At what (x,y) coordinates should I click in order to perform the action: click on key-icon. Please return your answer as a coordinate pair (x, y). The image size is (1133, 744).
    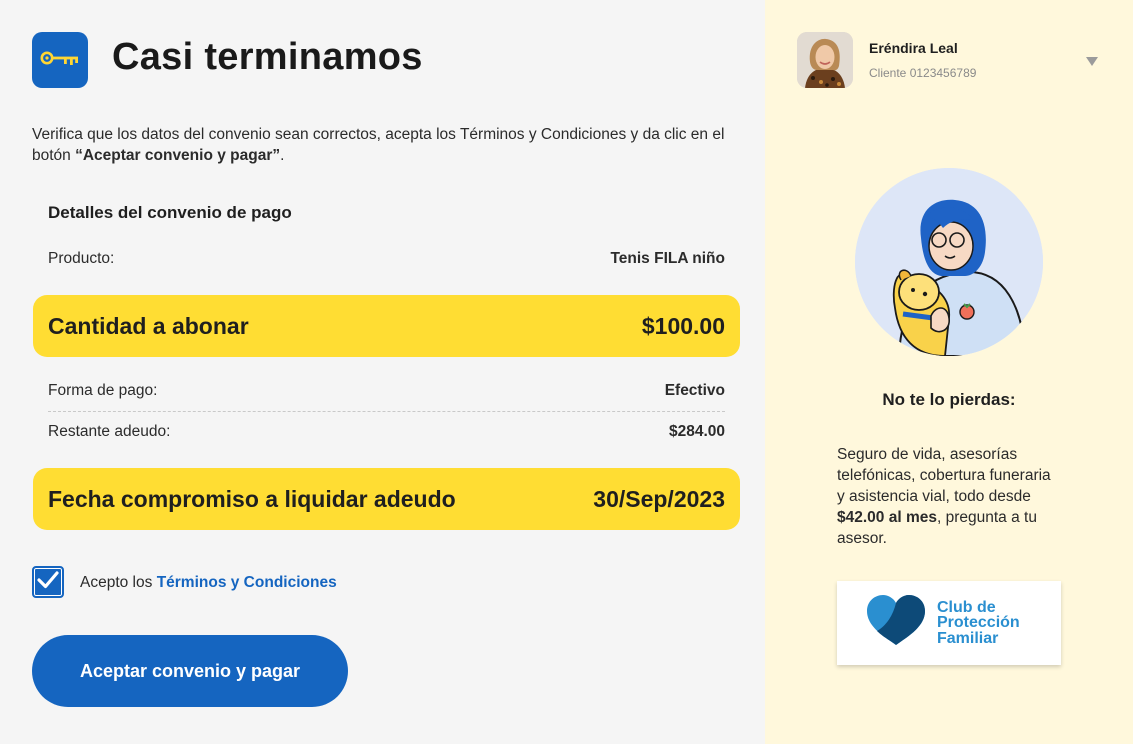
    Looking at the image, I should click on (60, 60).